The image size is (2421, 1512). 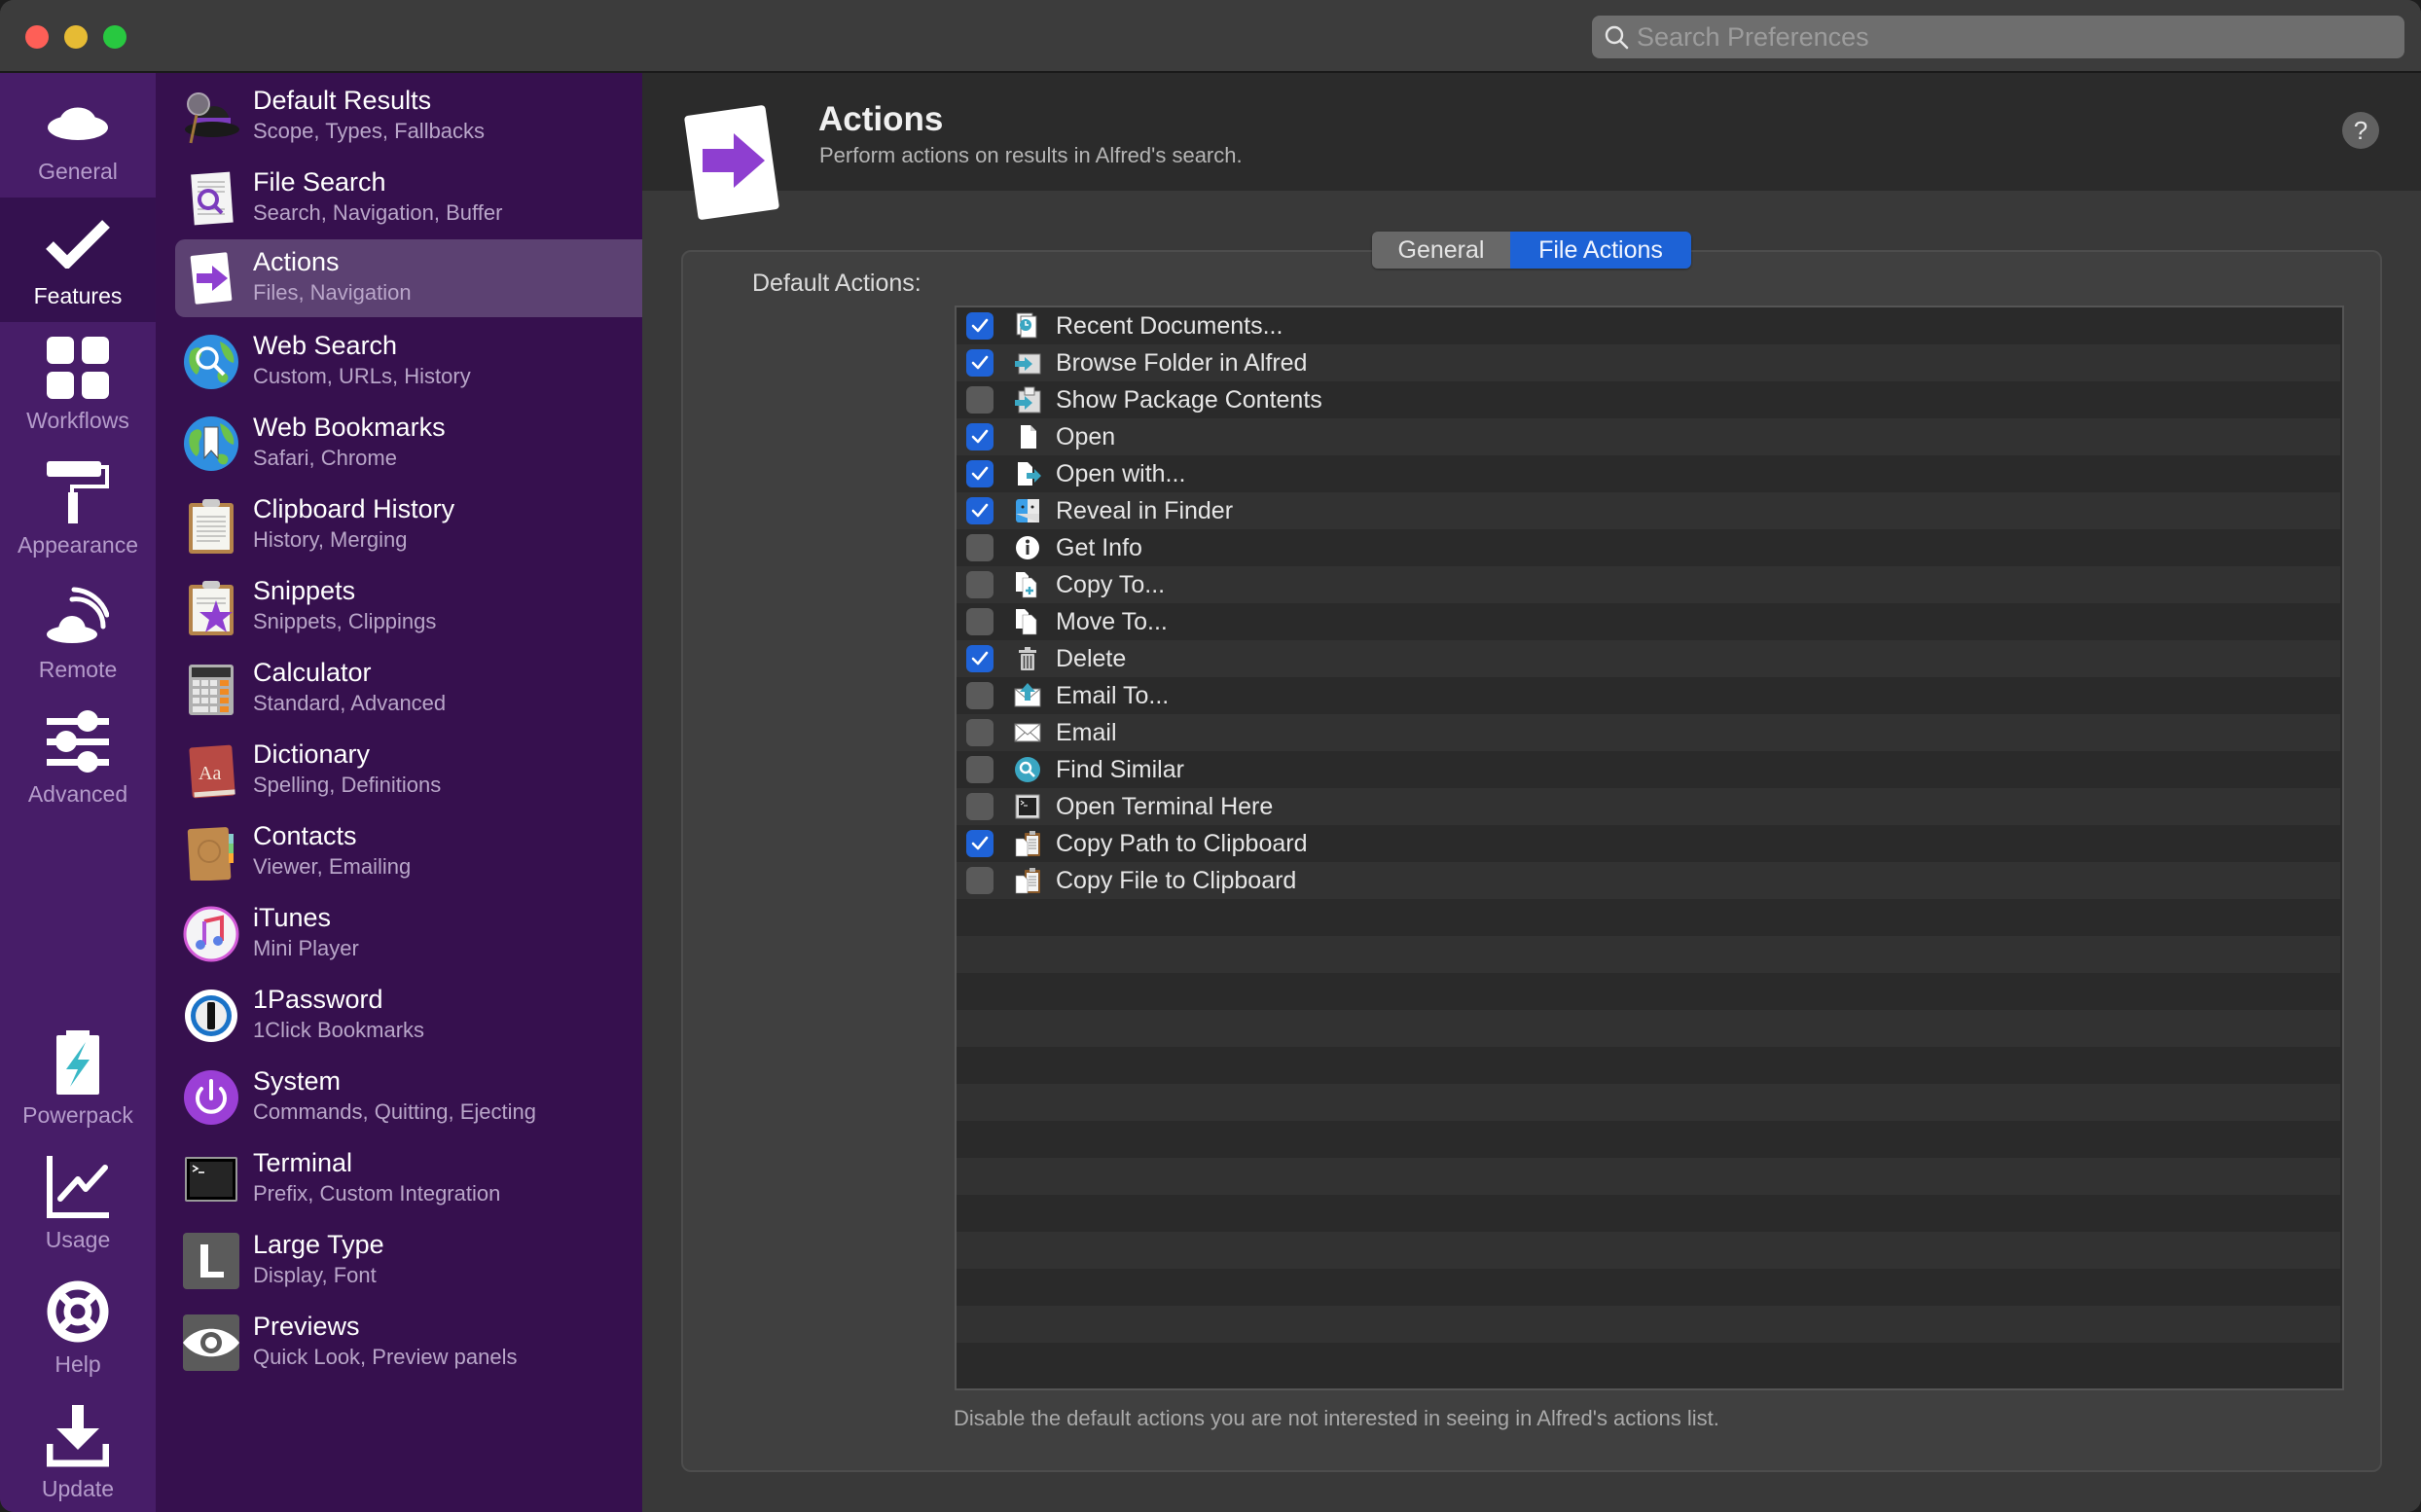 What do you see at coordinates (332, 292) in the screenshot?
I see `sidebar-item-subtitle: Files, Navigation` at bounding box center [332, 292].